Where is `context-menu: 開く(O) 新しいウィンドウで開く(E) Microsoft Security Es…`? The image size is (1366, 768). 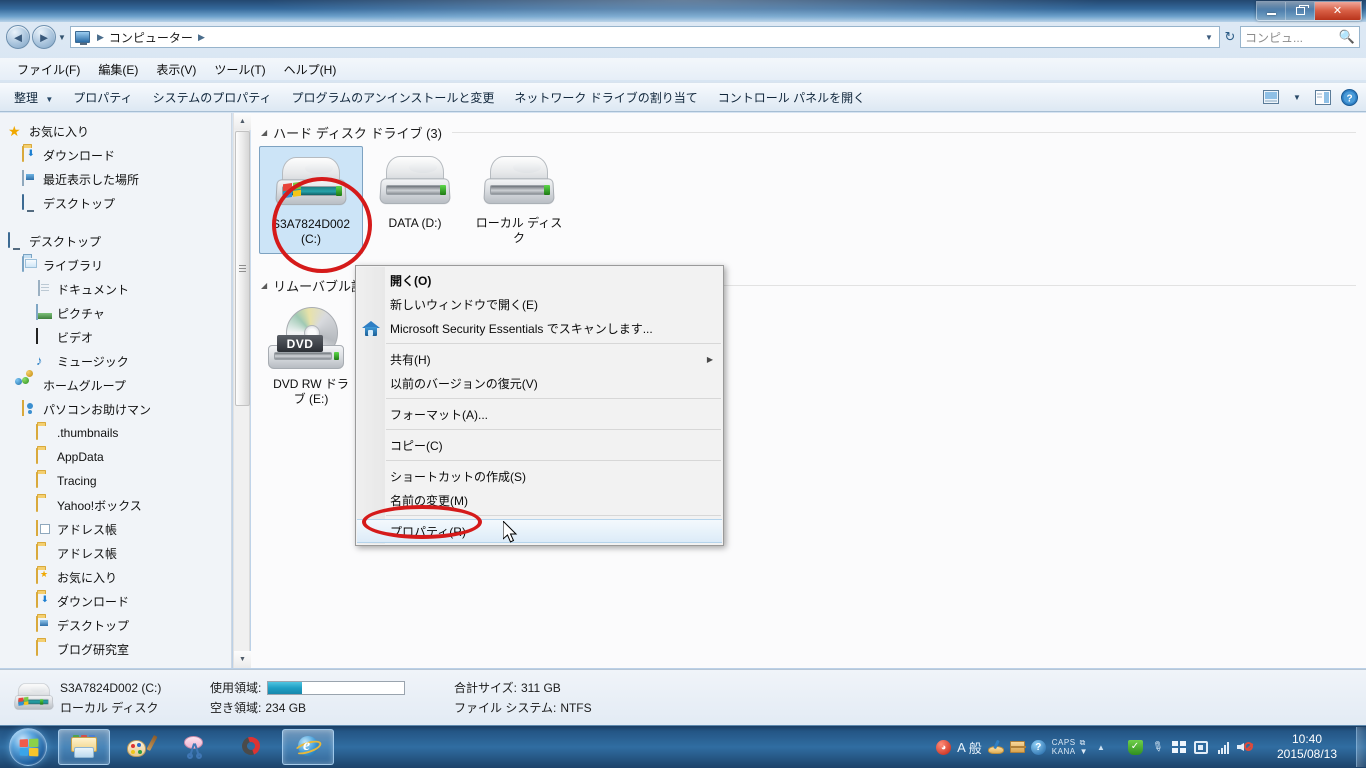
context-menu: 開く(O) 新しいウィンドウで開く(E) Microsoft Security Es… is located at coordinates (539, 405).